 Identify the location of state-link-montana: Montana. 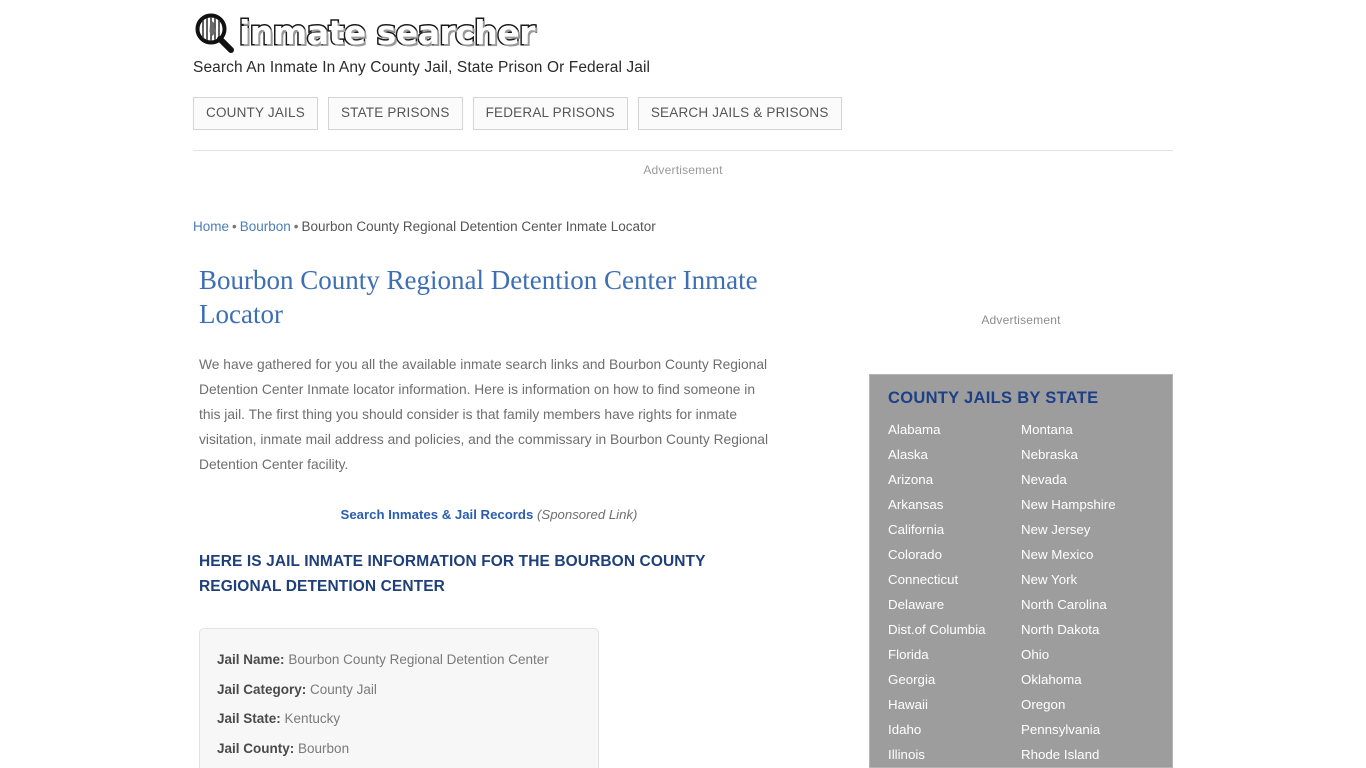
(1087, 429).